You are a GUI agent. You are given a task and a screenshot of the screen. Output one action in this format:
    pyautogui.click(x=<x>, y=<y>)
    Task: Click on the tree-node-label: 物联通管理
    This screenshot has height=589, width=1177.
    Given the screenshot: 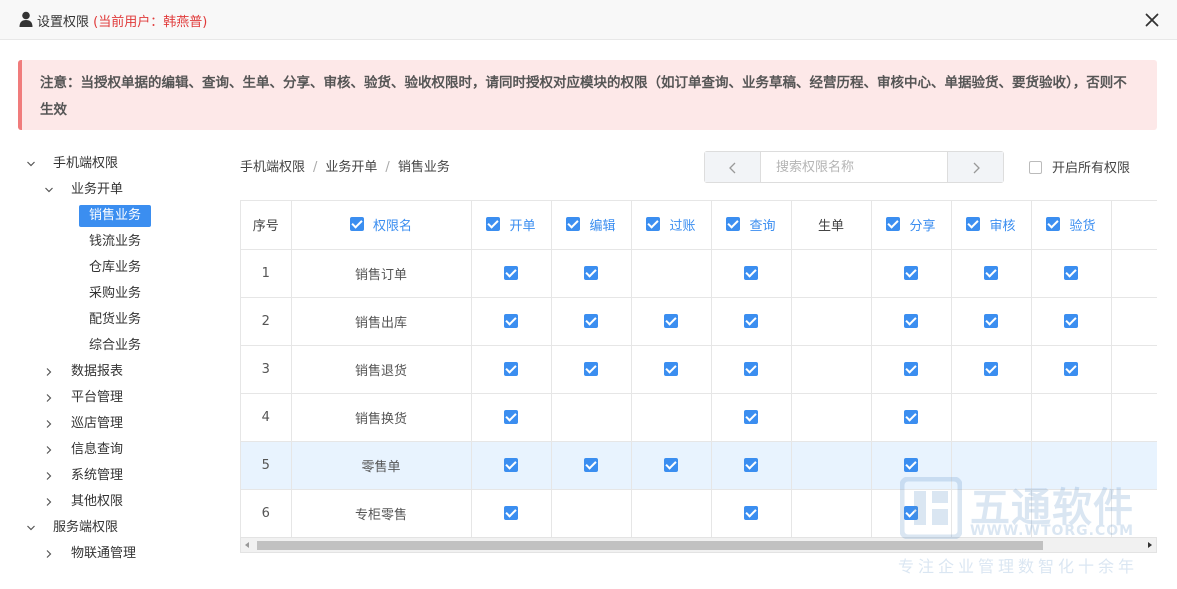 What is the action you would take?
    pyautogui.click(x=103, y=554)
    